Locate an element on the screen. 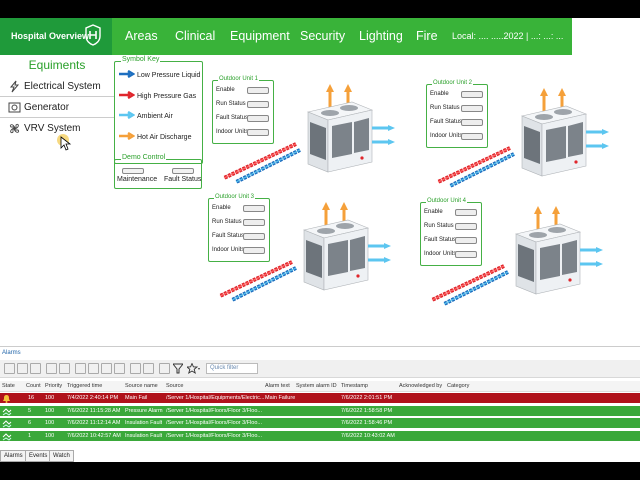 The width and height of the screenshot is (640, 480). tab-events: Events is located at coordinates (38, 456).